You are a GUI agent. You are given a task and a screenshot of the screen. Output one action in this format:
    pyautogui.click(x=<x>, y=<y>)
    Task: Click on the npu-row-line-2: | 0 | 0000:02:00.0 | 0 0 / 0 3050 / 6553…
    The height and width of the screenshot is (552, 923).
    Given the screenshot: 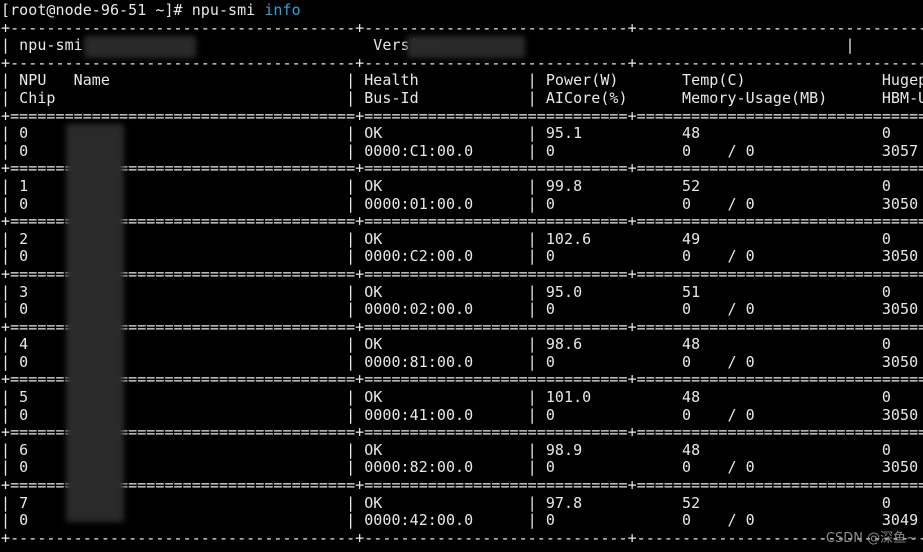 What is the action you would take?
    pyautogui.click(x=460, y=309)
    